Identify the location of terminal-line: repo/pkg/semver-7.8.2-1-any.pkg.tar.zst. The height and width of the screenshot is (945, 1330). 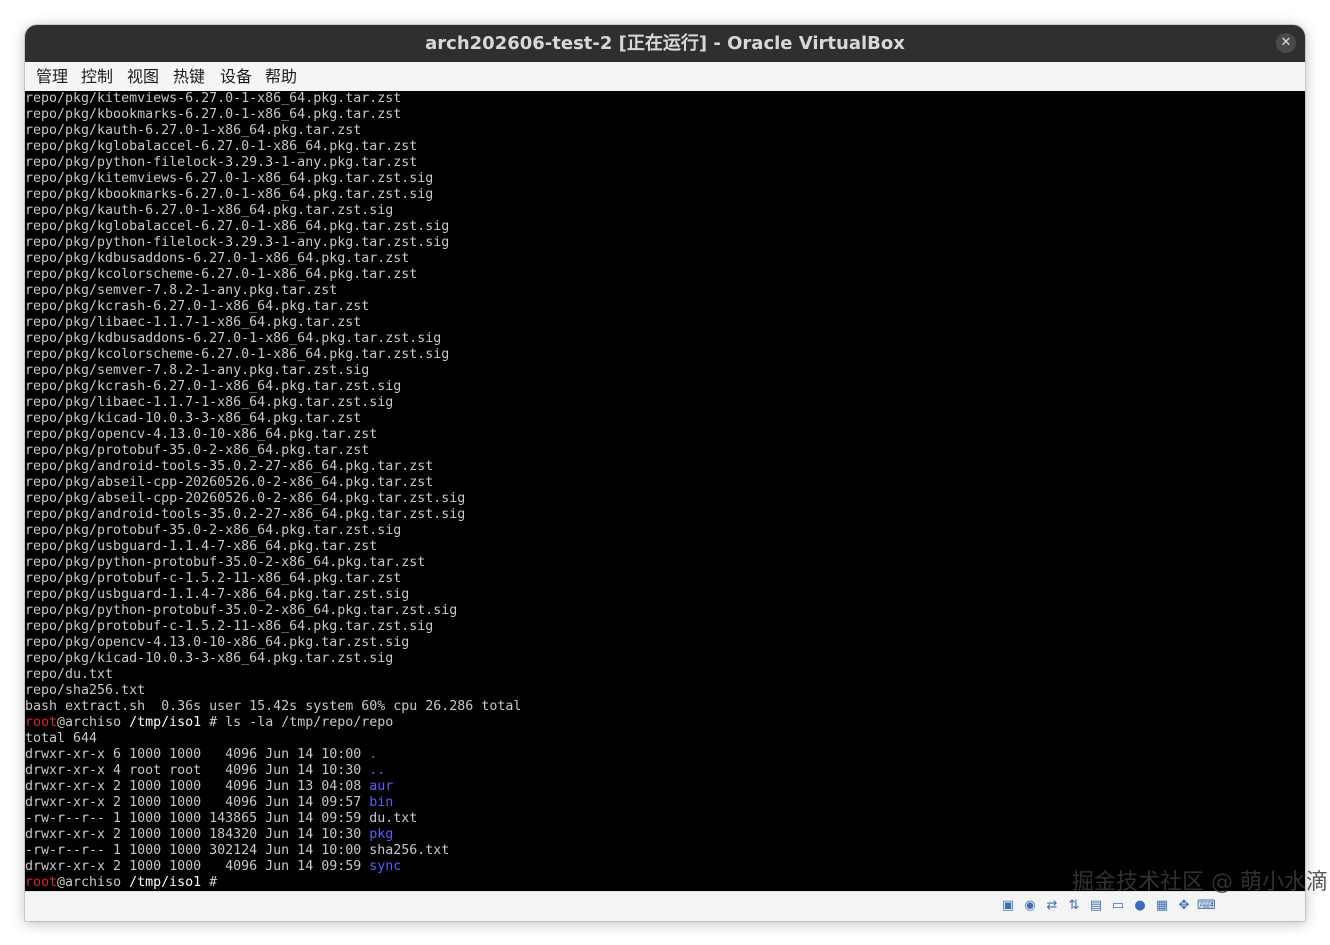
(273, 291).